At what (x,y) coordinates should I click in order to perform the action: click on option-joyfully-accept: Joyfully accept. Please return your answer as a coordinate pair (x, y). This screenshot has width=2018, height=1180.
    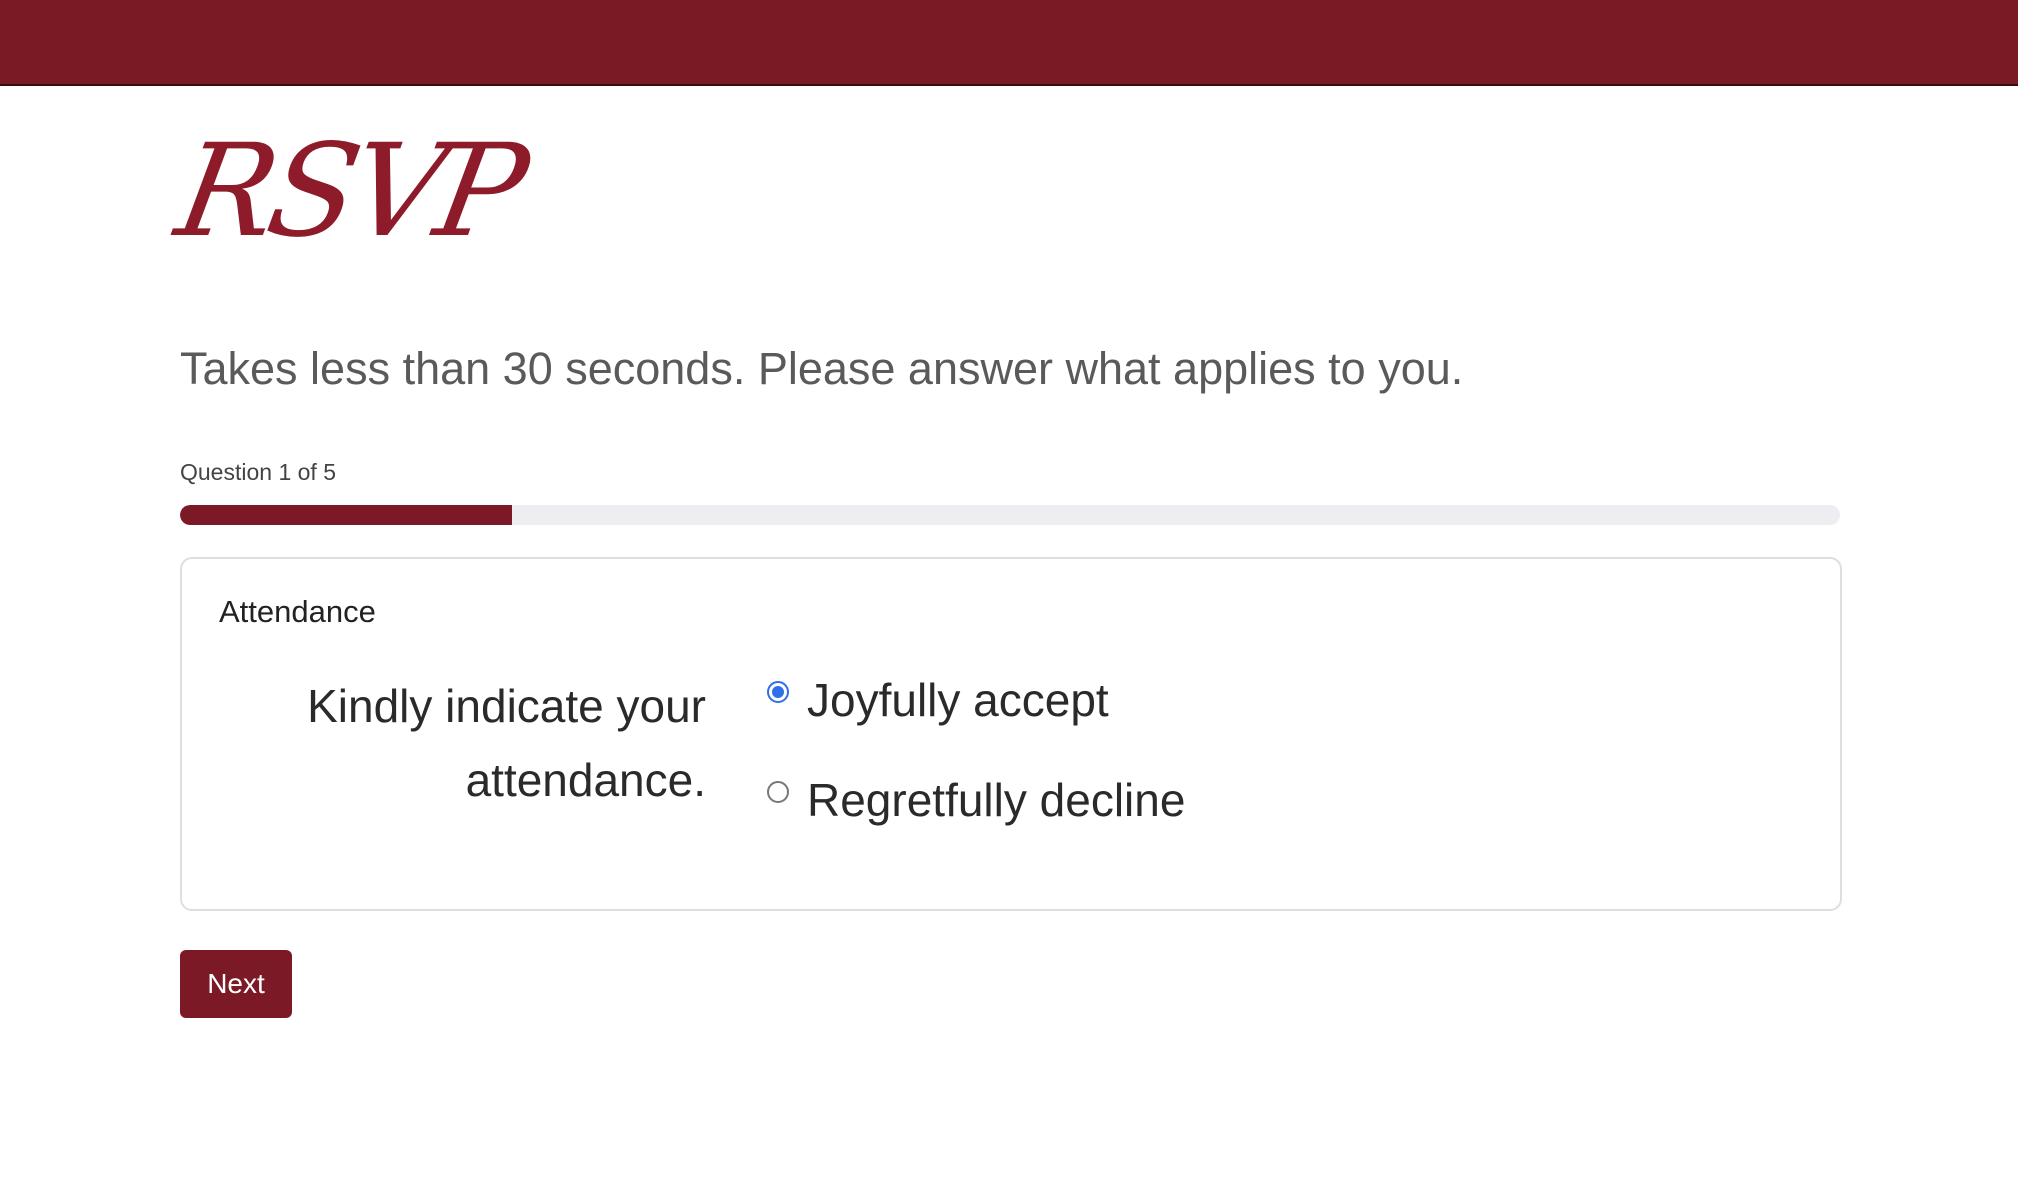
    Looking at the image, I should click on (938, 701).